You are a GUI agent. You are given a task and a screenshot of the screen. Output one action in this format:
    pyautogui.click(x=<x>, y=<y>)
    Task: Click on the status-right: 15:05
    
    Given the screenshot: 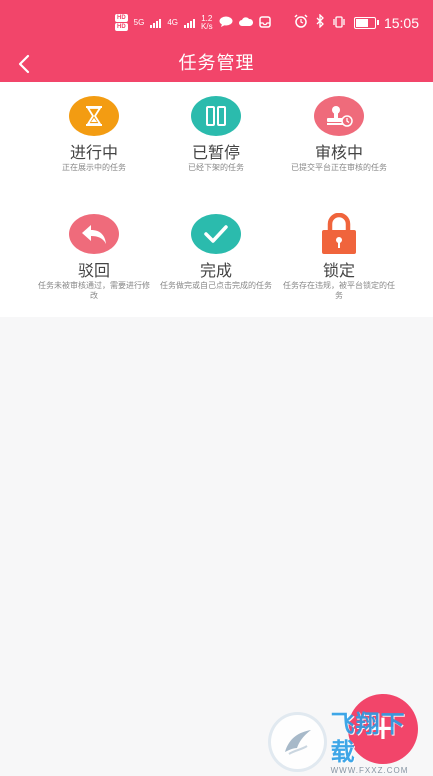 What is the action you would take?
    pyautogui.click(x=356, y=22)
    